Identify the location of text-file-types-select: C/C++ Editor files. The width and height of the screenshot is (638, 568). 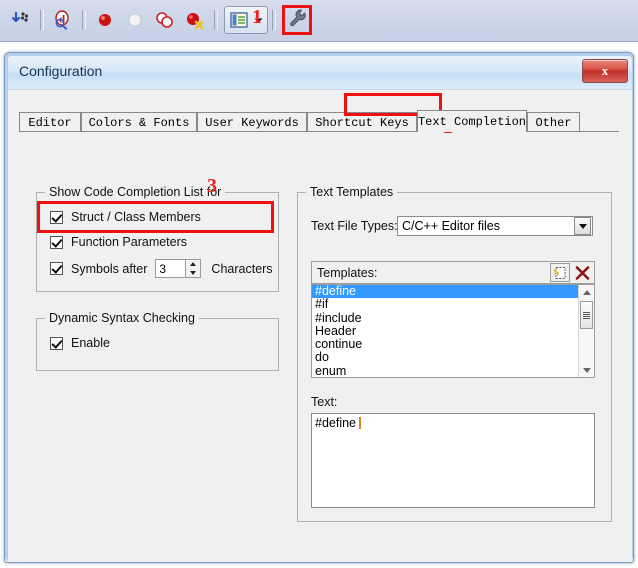
(495, 226).